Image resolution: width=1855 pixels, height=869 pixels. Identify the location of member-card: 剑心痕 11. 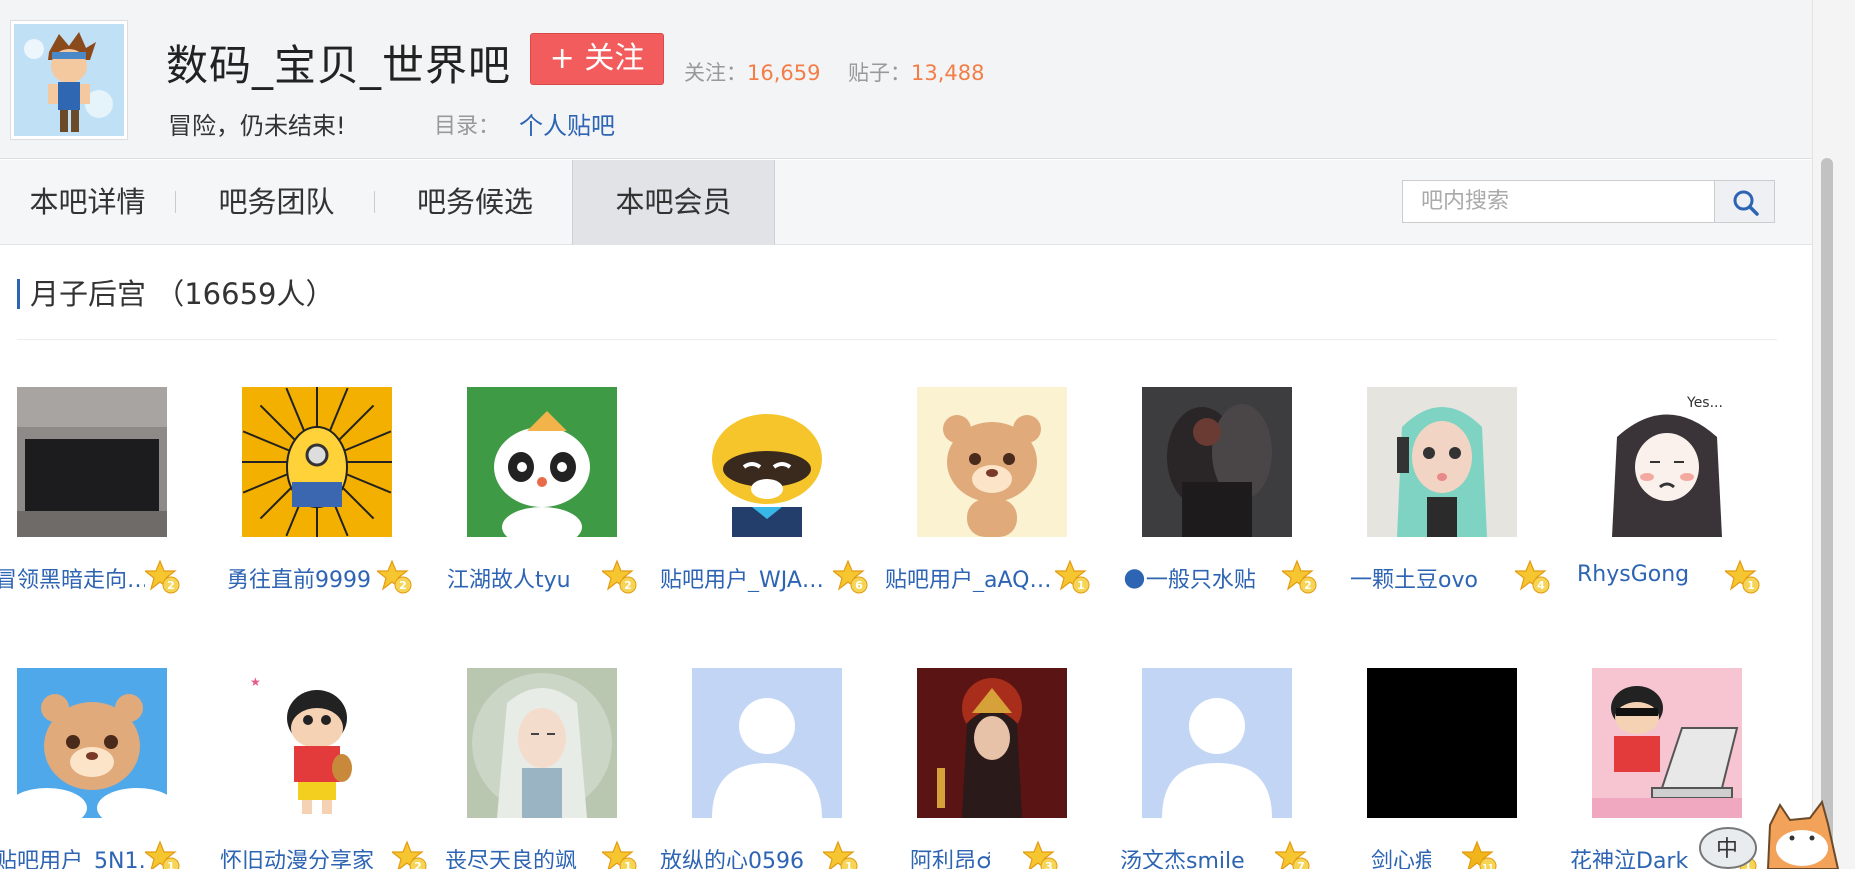
(1462, 768).